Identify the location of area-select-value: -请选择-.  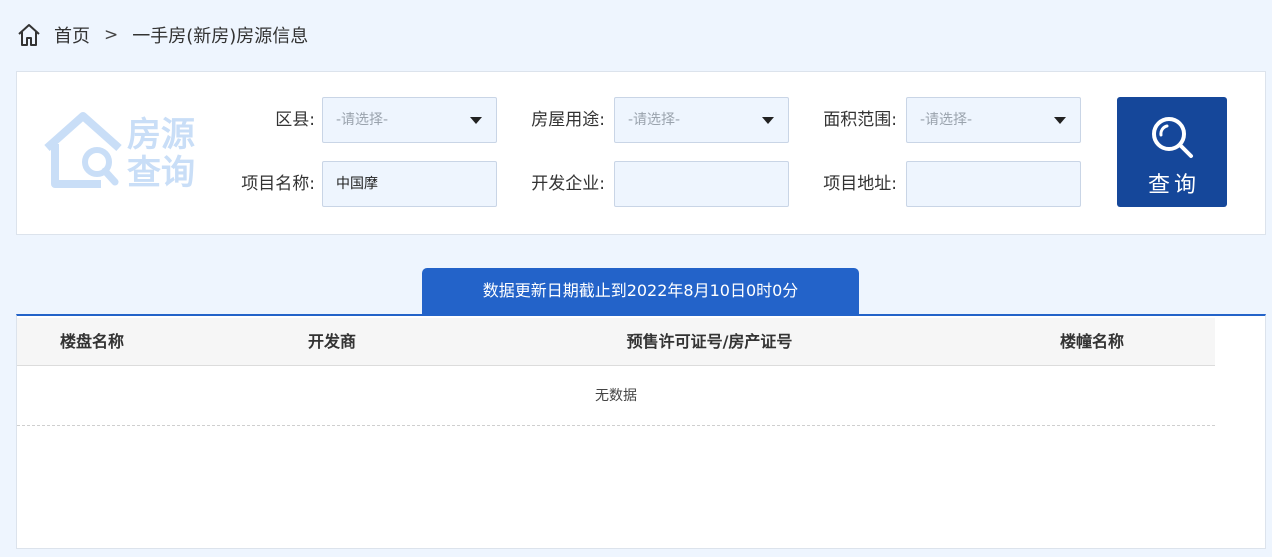
(946, 120).